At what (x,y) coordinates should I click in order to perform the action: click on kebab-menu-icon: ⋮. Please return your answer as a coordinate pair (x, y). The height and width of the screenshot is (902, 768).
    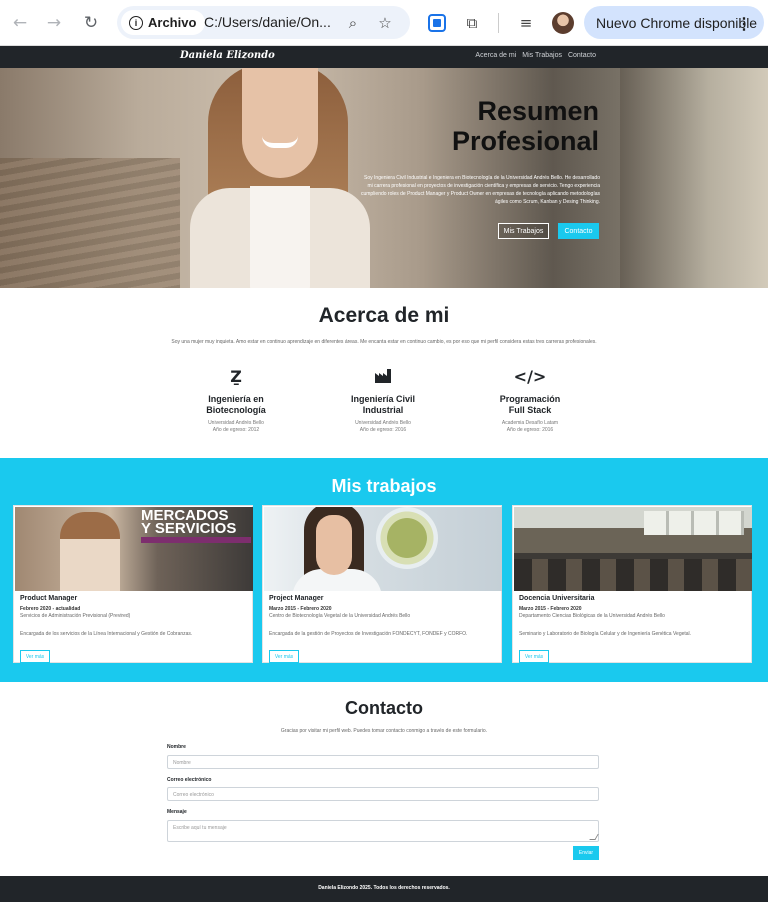
    Looking at the image, I should click on (744, 24).